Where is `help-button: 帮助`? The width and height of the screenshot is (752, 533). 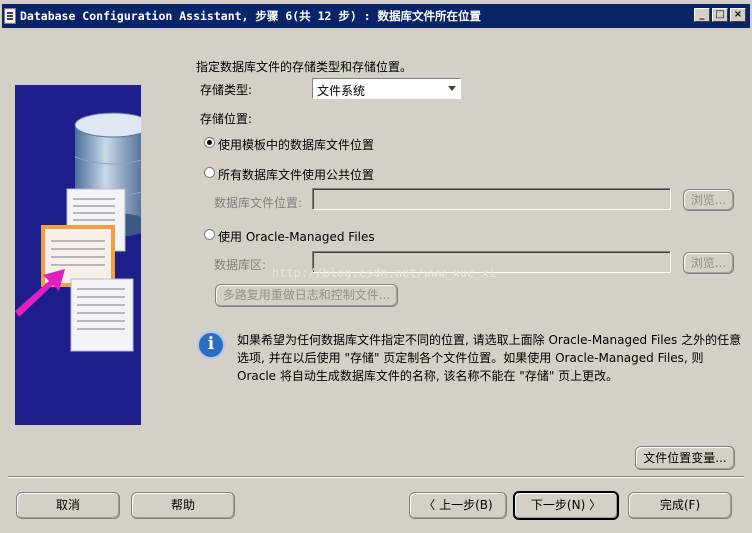
help-button: 帮助 is located at coordinates (183, 505).